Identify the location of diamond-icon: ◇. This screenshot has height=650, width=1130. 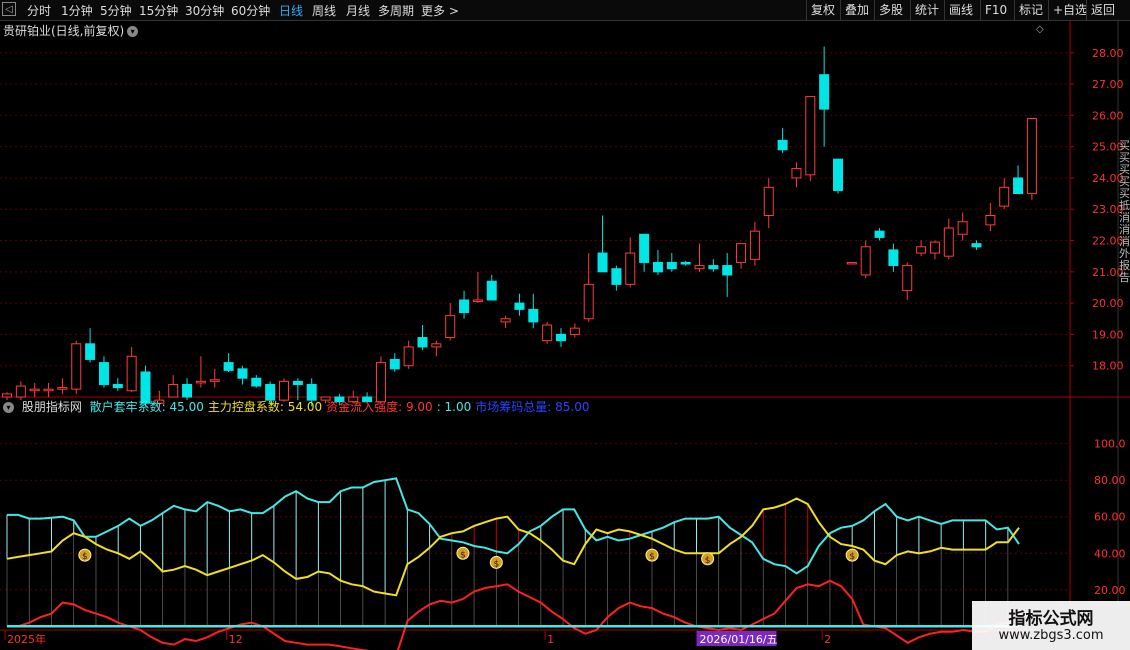
(1040, 29).